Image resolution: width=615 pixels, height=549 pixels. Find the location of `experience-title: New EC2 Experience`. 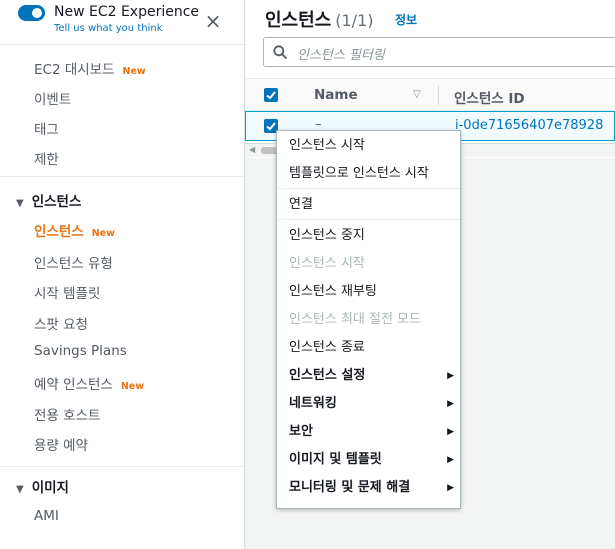

experience-title: New EC2 Experience is located at coordinates (127, 12).